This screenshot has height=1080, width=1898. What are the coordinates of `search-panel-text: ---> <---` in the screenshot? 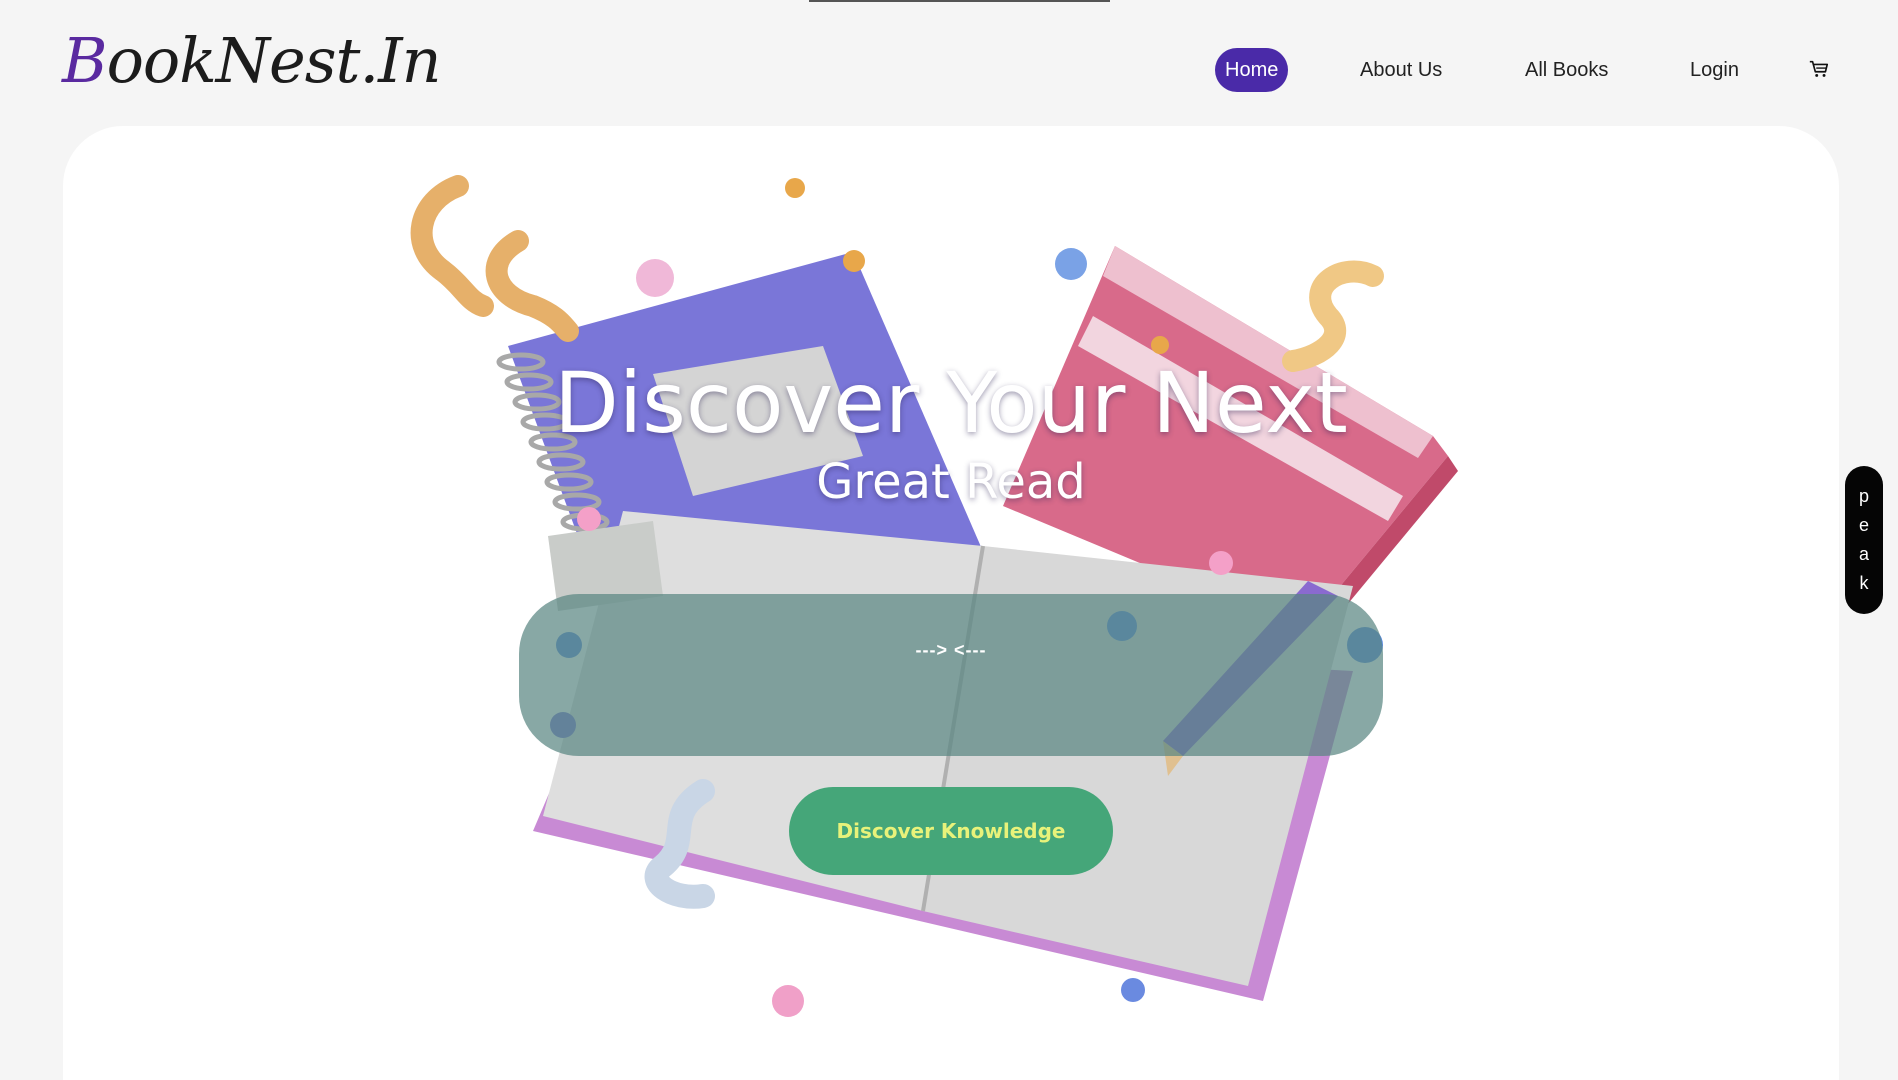 It's located at (951, 650).